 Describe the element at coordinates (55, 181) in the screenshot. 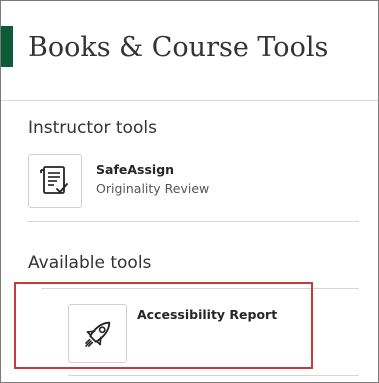

I see `document-check-icon` at that location.